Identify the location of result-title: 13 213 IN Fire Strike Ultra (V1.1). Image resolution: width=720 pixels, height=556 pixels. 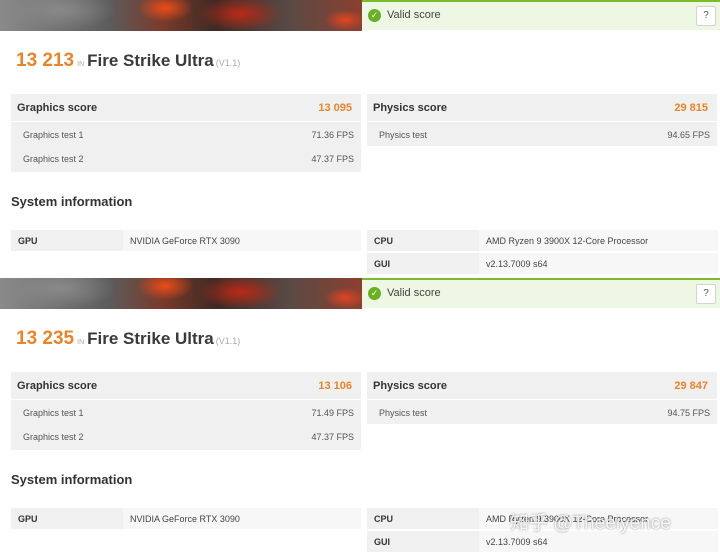
(128, 61).